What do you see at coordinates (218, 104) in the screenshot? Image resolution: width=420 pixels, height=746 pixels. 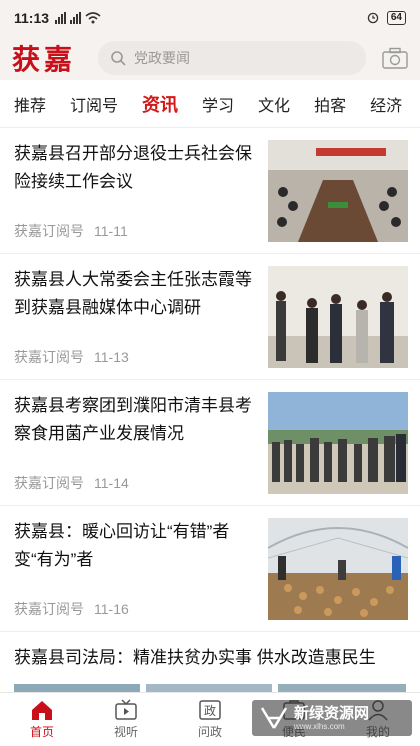 I see `tab-study: 学习` at bounding box center [218, 104].